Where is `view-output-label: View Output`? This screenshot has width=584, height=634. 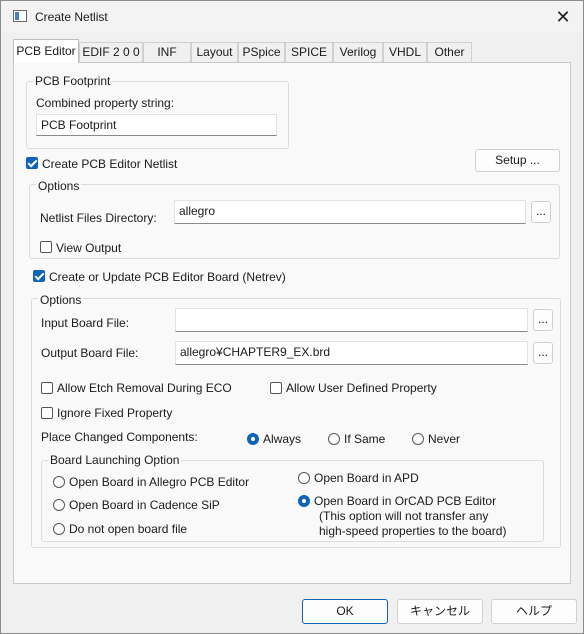
view-output-label: View Output is located at coordinates (89, 248).